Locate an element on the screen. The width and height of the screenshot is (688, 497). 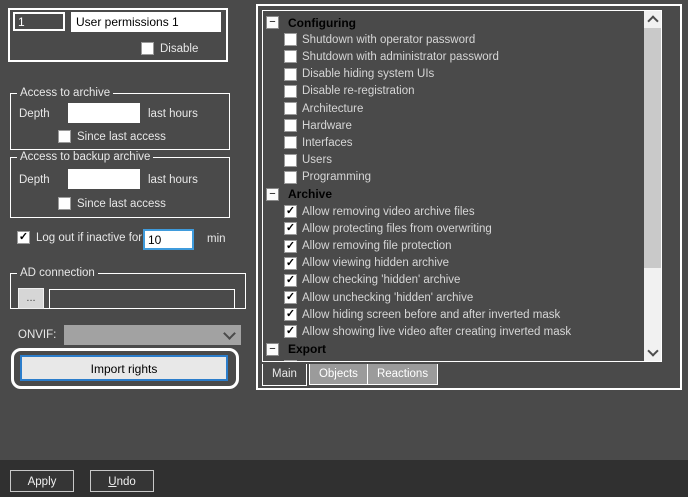
tree-item-row: Programming is located at coordinates (453, 177).